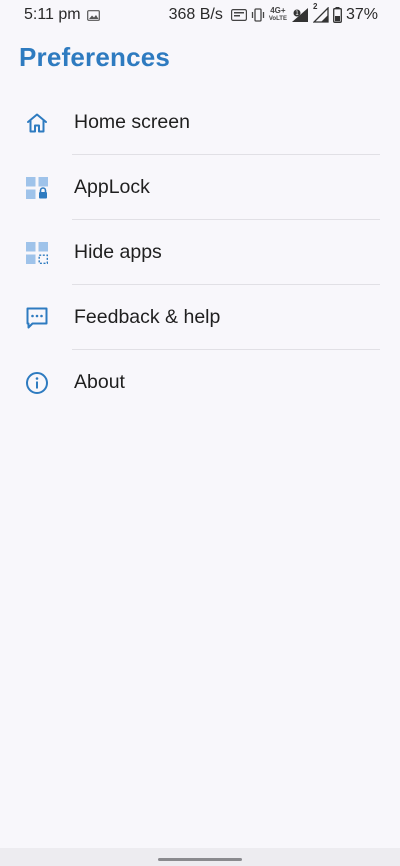 The image size is (400, 866). I want to click on menu-item-about: About, so click(200, 382).